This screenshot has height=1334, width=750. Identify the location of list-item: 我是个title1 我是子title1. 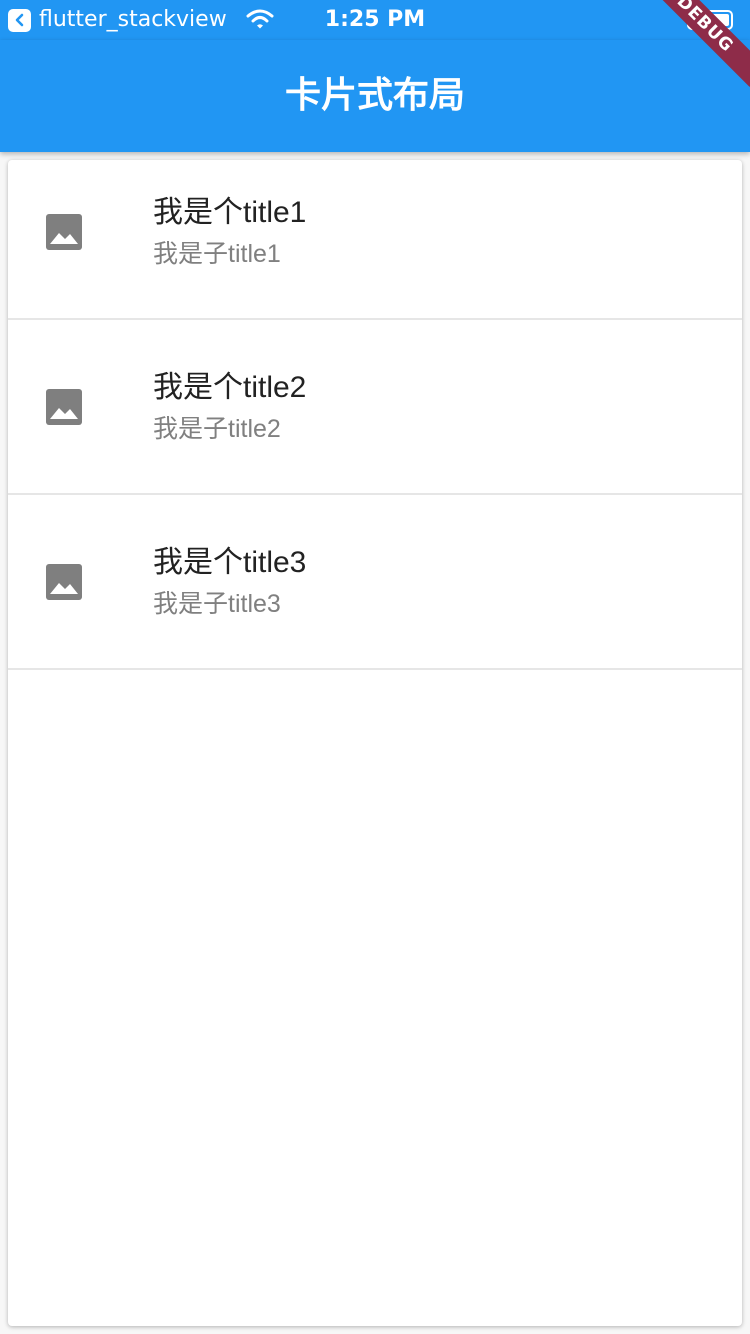
(375, 240).